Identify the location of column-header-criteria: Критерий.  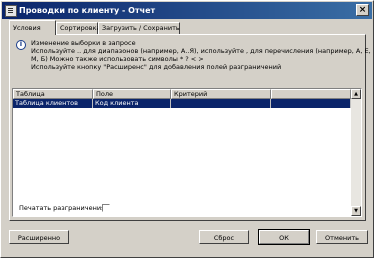
(221, 94).